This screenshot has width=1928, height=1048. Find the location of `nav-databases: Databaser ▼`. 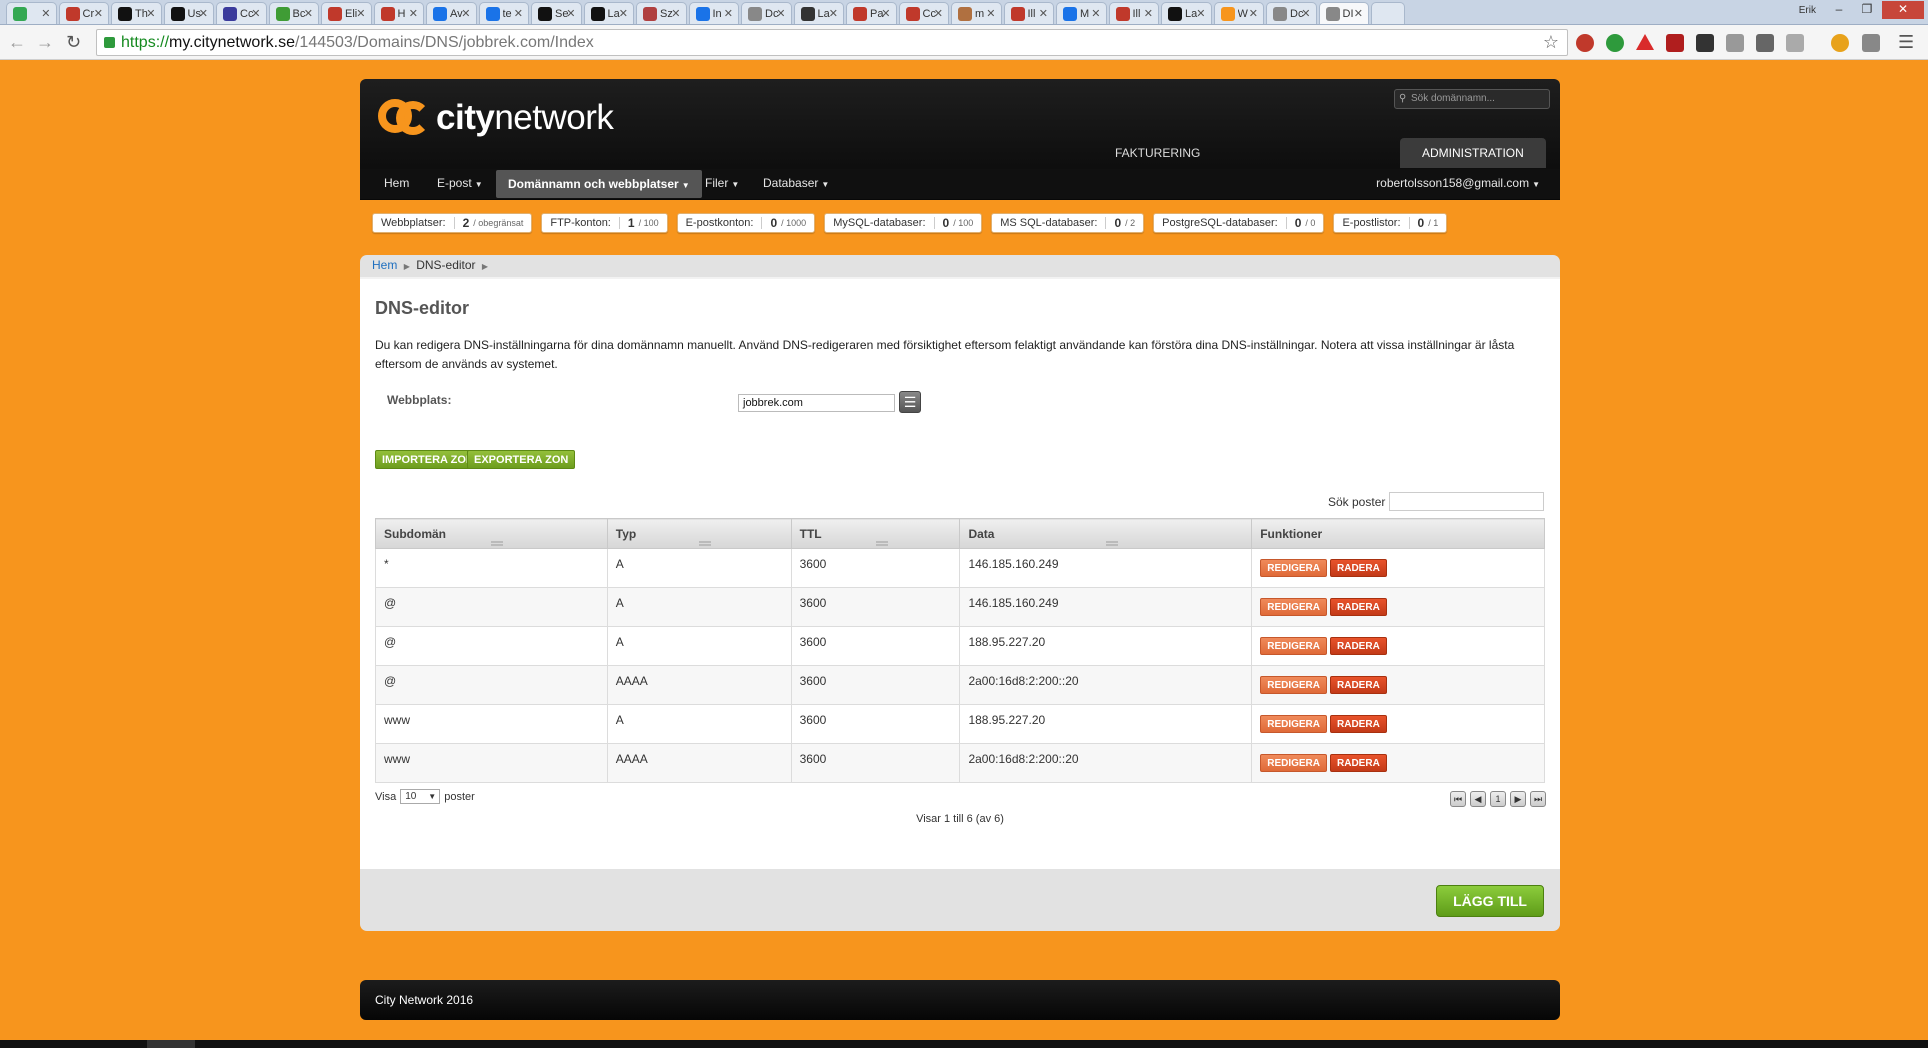

nav-databases: Databaser ▼ is located at coordinates (796, 183).